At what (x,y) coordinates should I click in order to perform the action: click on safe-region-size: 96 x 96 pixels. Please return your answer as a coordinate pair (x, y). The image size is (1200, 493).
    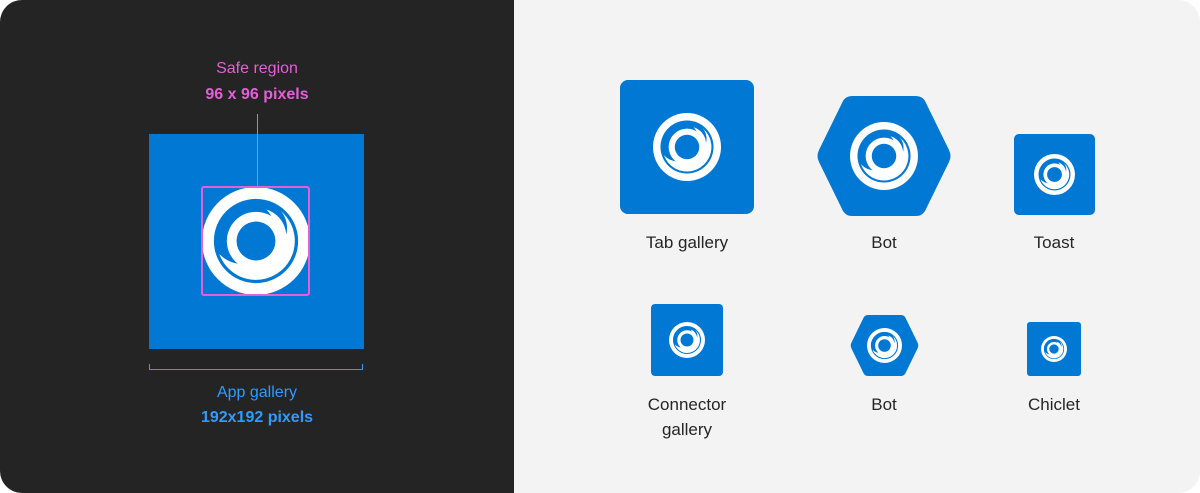
    Looking at the image, I should click on (257, 94).